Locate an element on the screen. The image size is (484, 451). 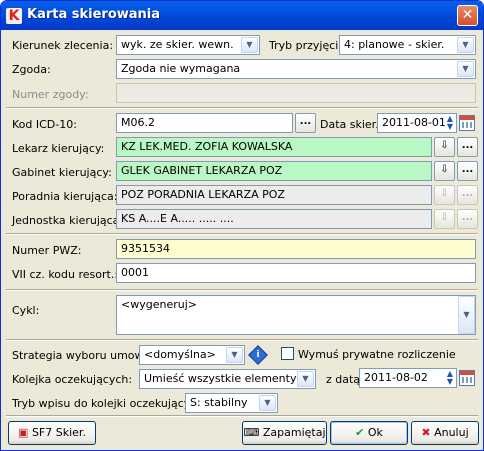
lekarz-label: Lekarz kierujący: is located at coordinates (58, 148).